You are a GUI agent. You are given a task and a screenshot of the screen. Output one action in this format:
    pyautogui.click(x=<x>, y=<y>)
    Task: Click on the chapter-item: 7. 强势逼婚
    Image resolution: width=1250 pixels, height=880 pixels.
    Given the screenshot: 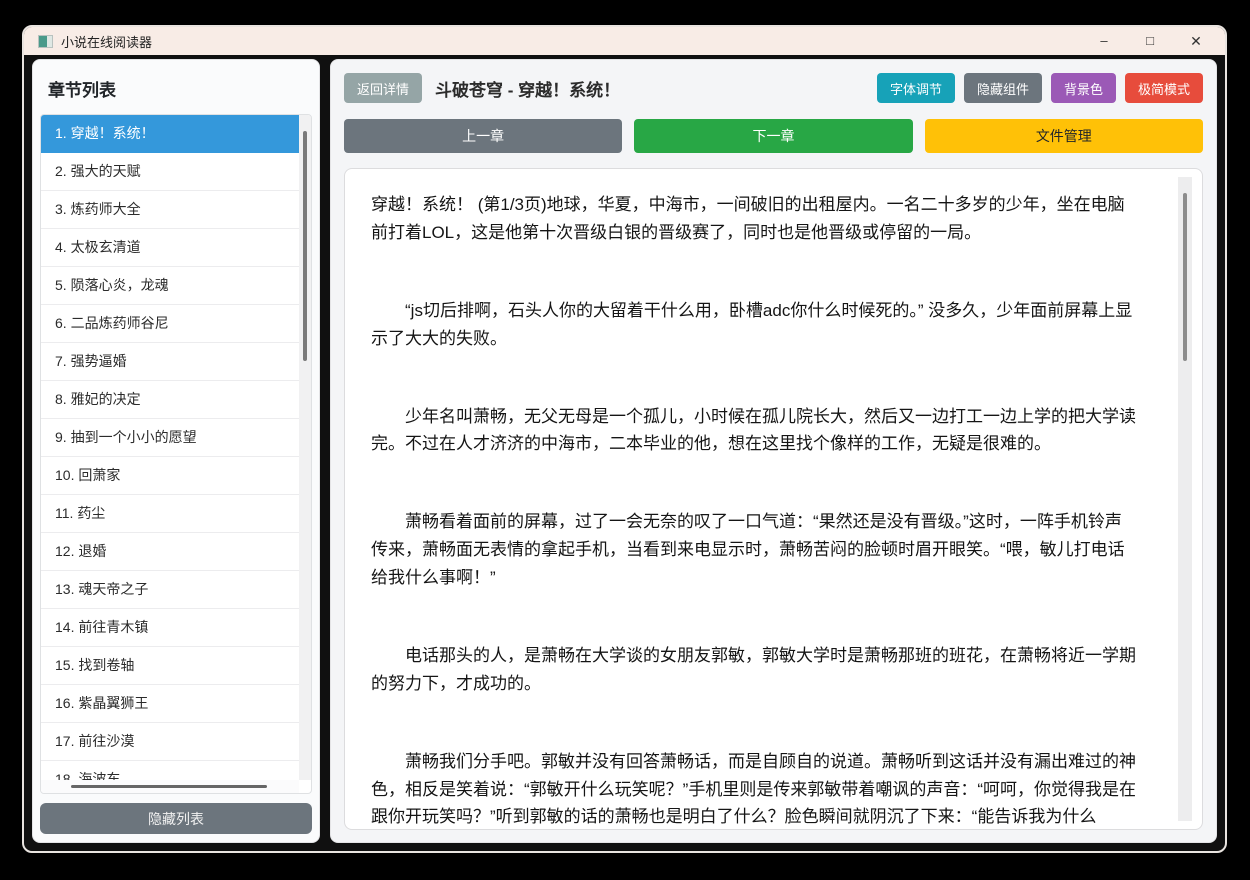 What is the action you would take?
    pyautogui.click(x=170, y=362)
    